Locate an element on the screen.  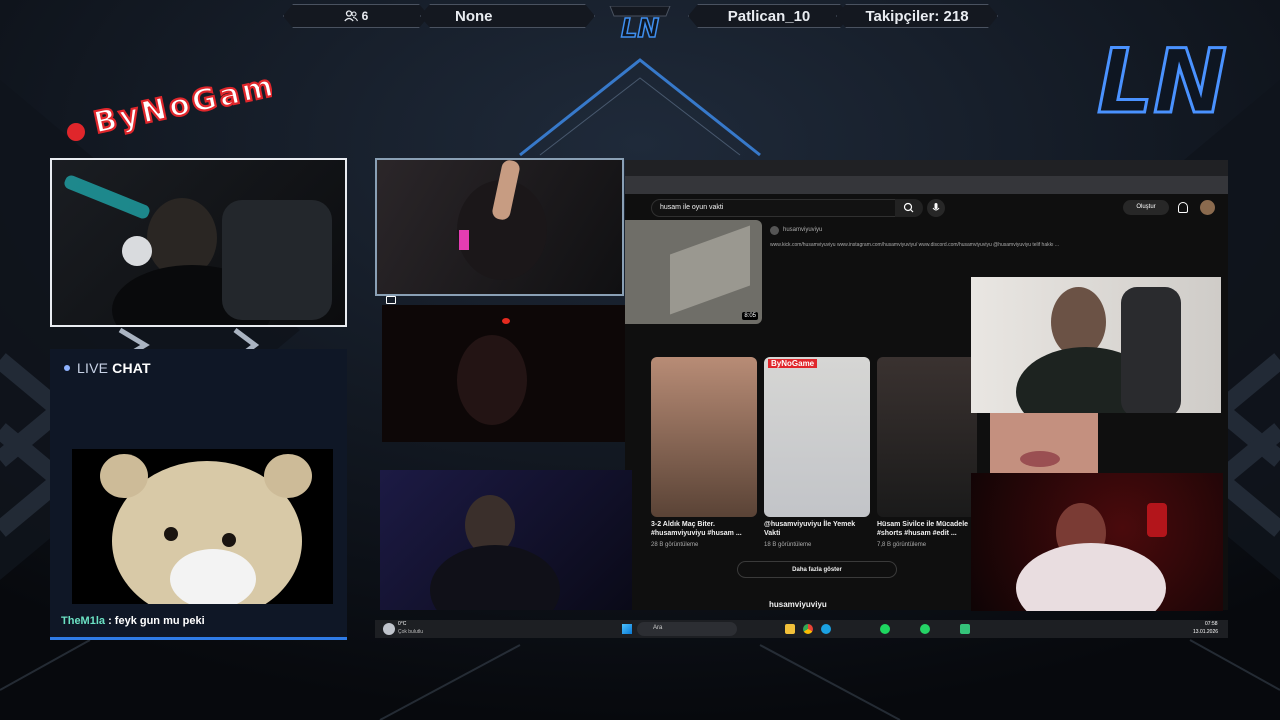
edge-icon is located at coordinates (826, 629).